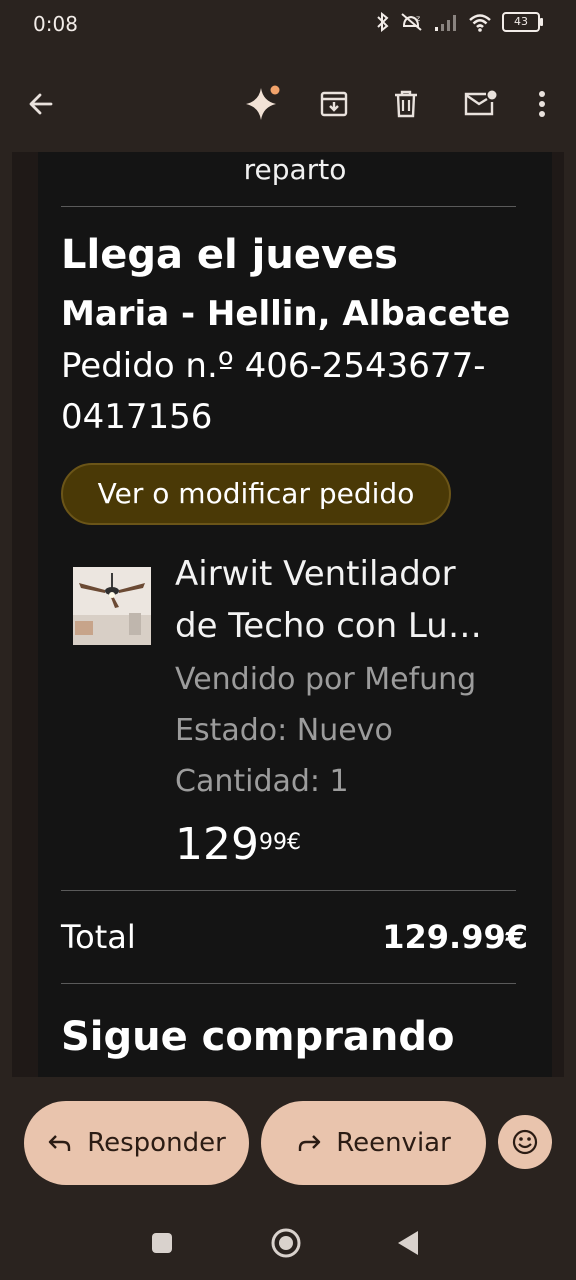 This screenshot has height=1280, width=576. I want to click on back-arrow-icon, so click(41, 104).